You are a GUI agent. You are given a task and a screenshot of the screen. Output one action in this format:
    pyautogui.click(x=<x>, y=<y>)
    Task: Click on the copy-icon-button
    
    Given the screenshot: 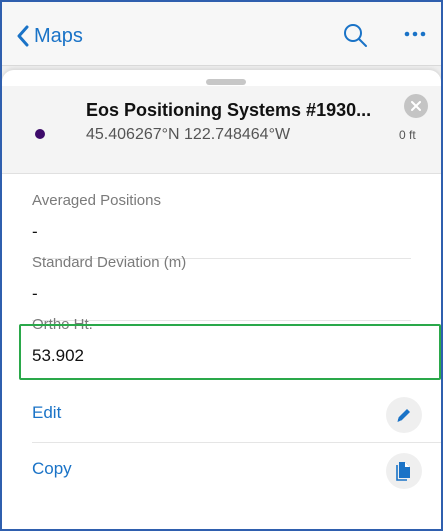 What is the action you would take?
    pyautogui.click(x=404, y=471)
    